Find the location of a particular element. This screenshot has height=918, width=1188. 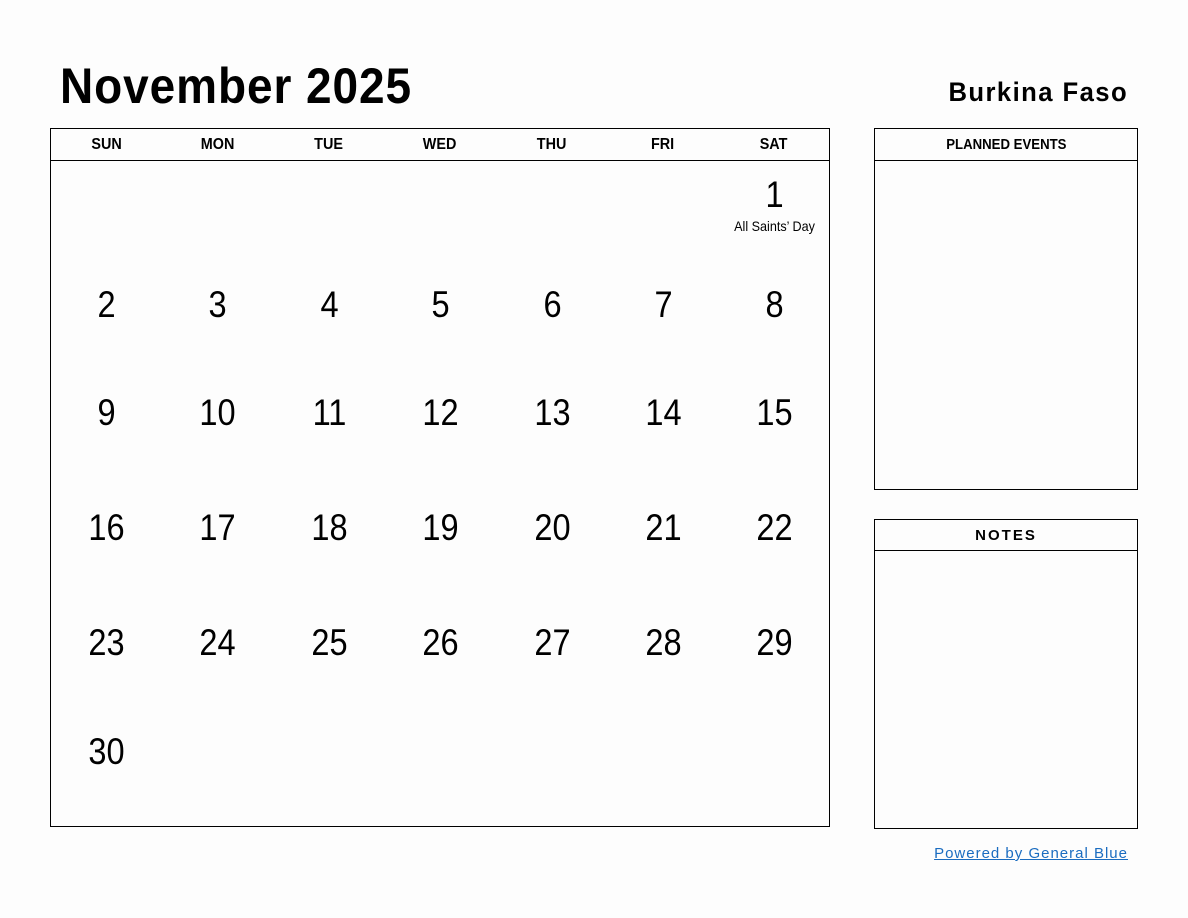

weekday-sun: SUN is located at coordinates (106, 144).